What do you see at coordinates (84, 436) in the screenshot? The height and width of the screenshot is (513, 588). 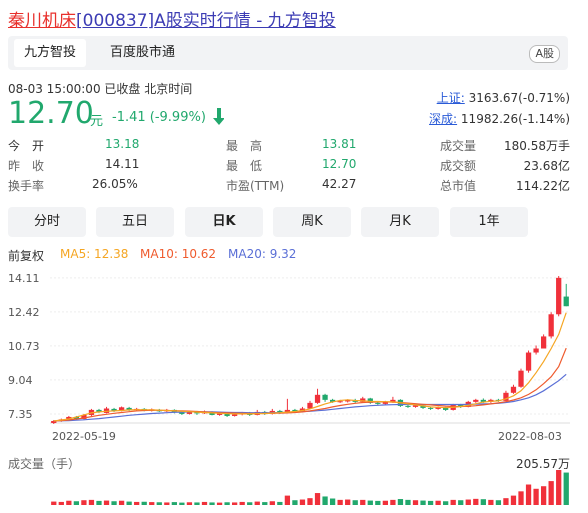 I see `x-tick-label: 2022-05-19` at bounding box center [84, 436].